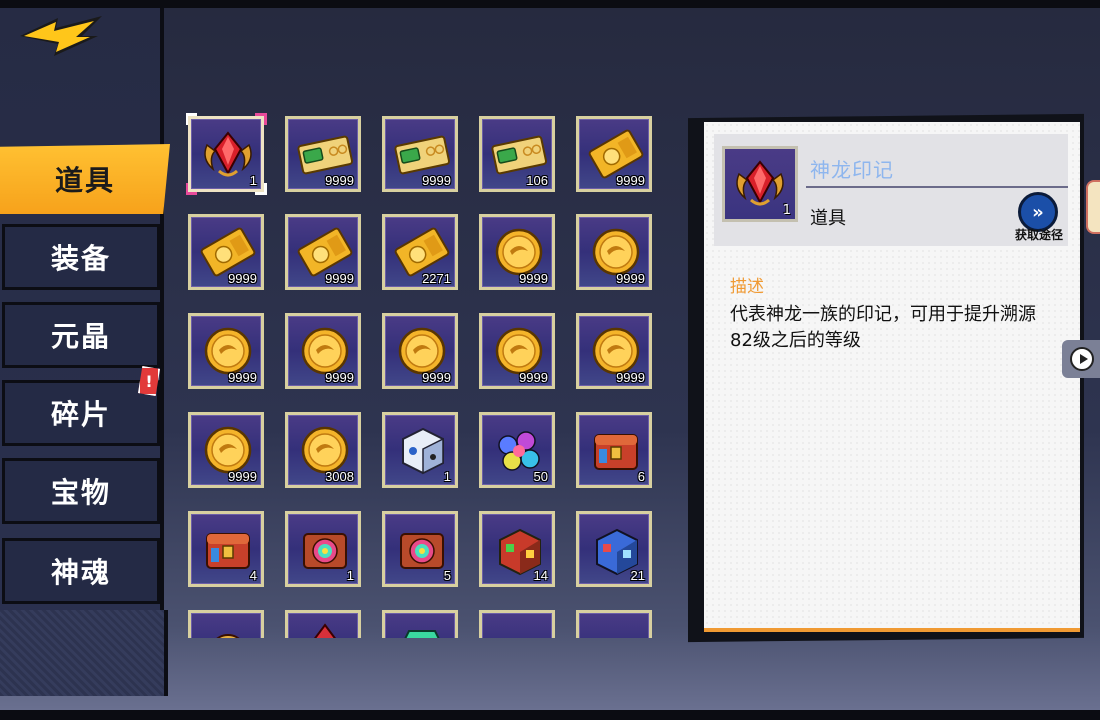 This screenshot has height=720, width=1100. Describe the element at coordinates (828, 218) in the screenshot. I see `detail-item-type: 道具` at that location.